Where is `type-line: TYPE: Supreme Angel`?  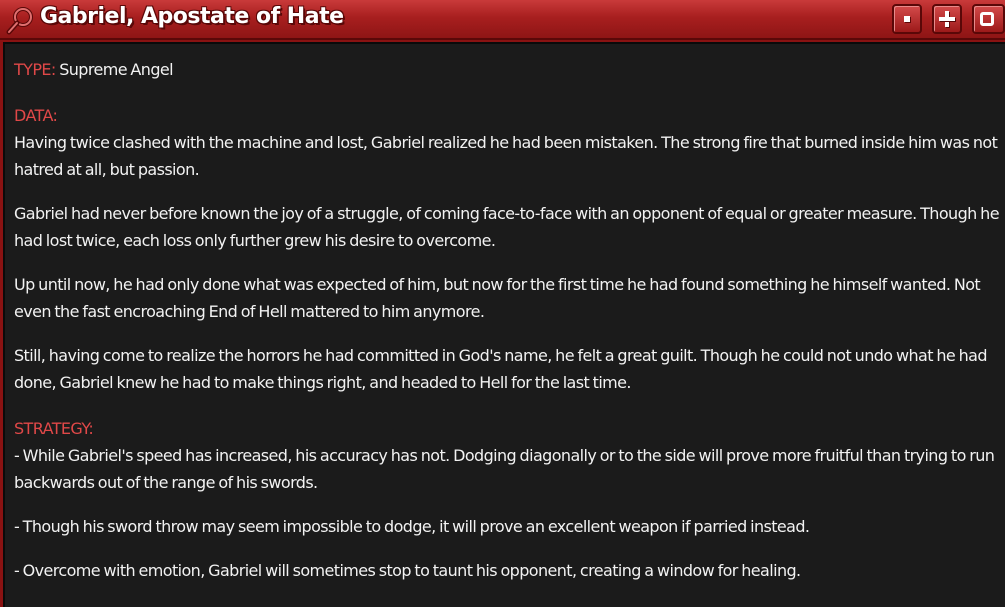 type-line: TYPE: Supreme Angel is located at coordinates (506, 69).